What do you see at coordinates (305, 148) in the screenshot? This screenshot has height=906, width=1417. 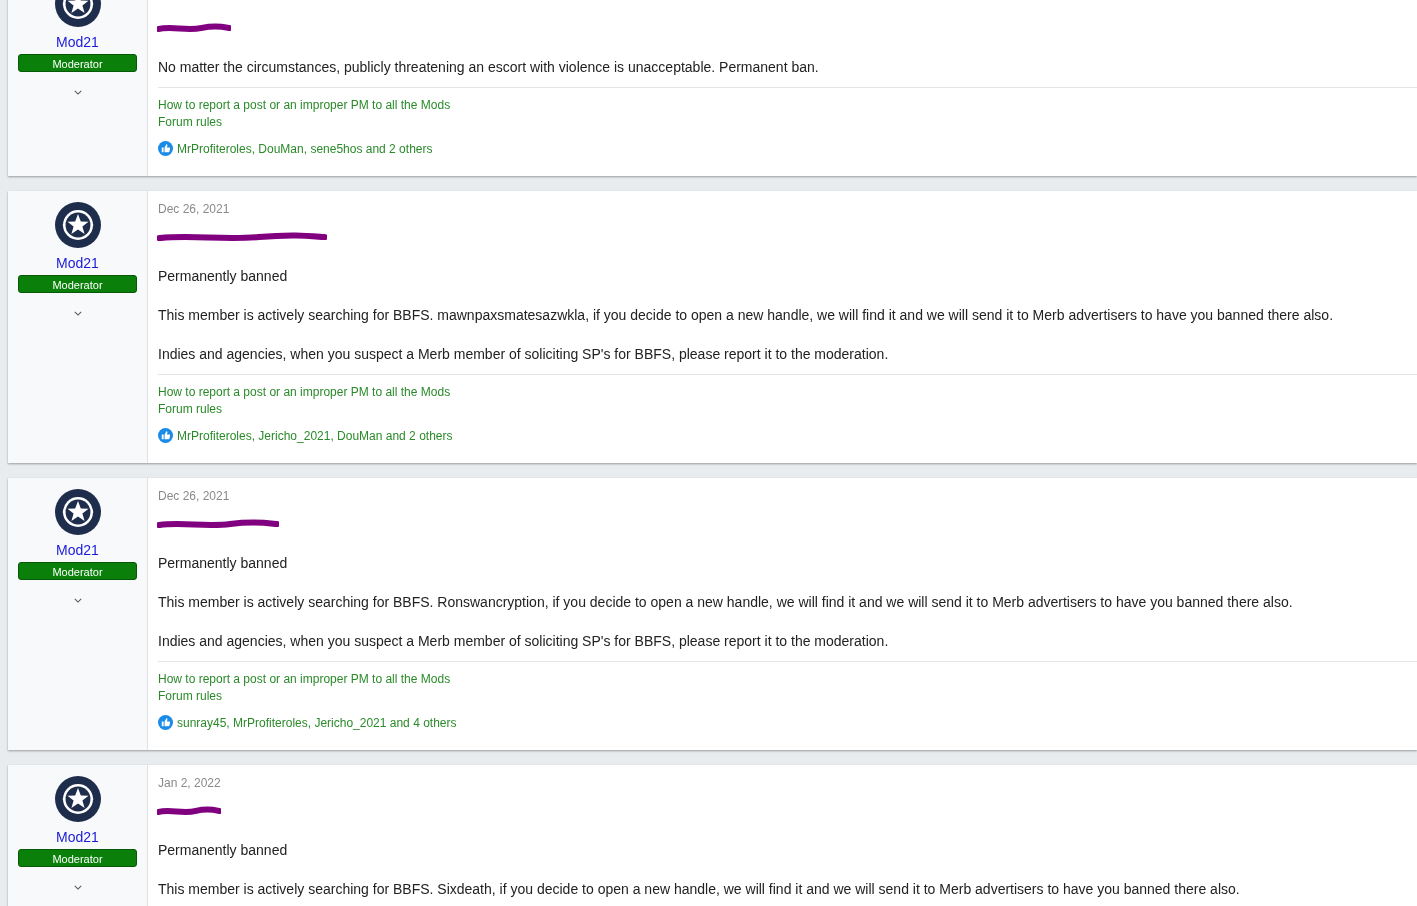 I see `reactions-link: MrProfiteroles, DouMan, sene5hos and 2 others` at bounding box center [305, 148].